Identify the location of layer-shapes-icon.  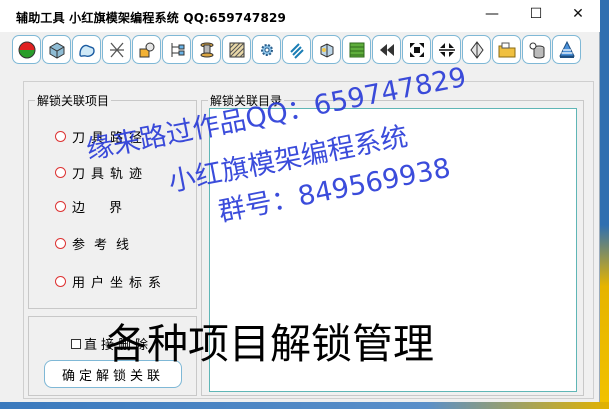
(146, 49).